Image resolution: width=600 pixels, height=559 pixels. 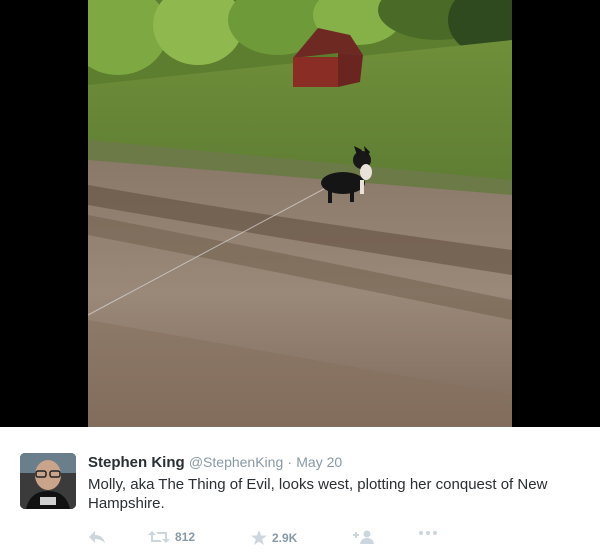 What do you see at coordinates (319, 462) in the screenshot?
I see `tweet-date: May 20` at bounding box center [319, 462].